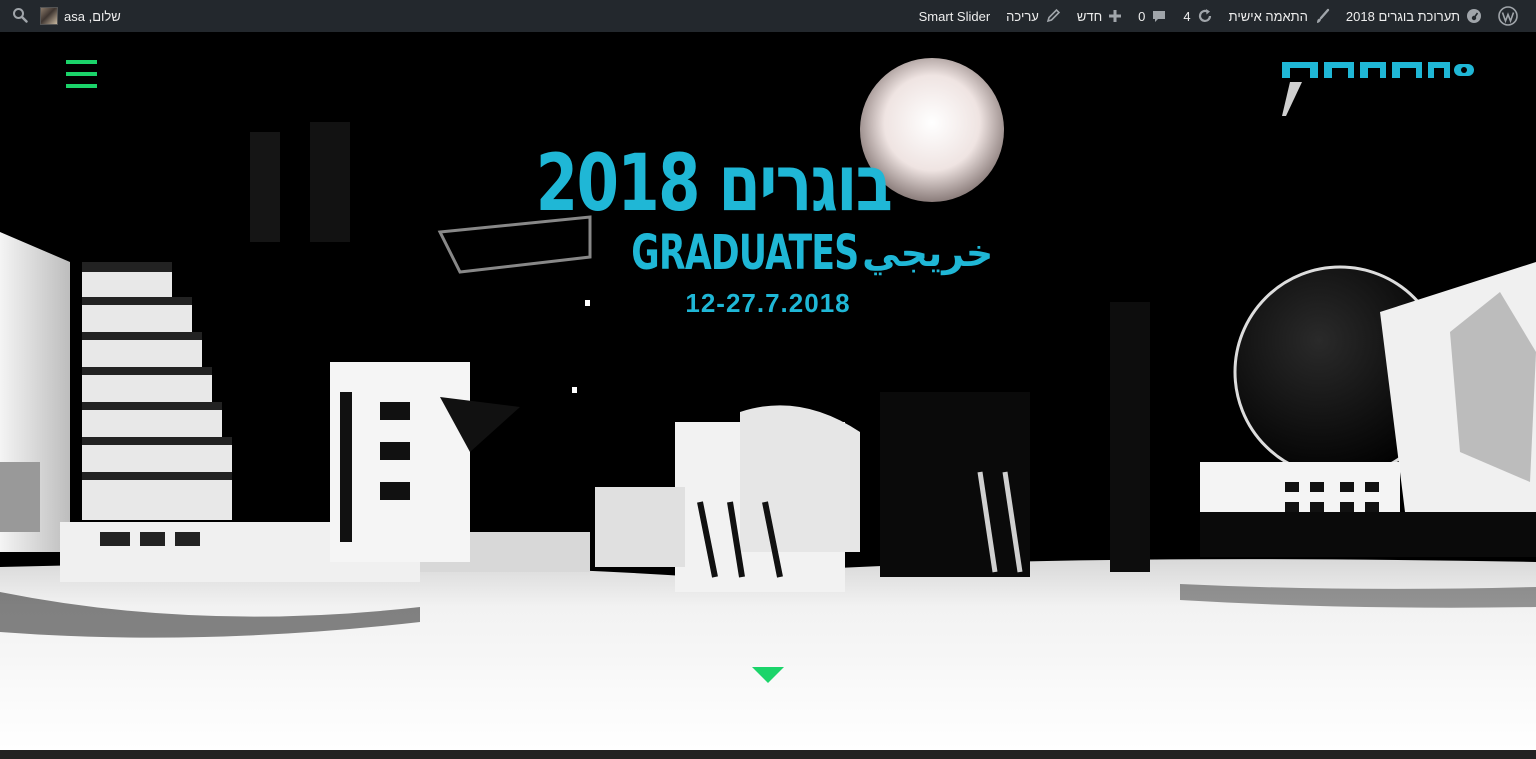 Image resolution: width=1536 pixels, height=759 pixels. I want to click on customize-link: התאמה אישית, so click(1279, 16).